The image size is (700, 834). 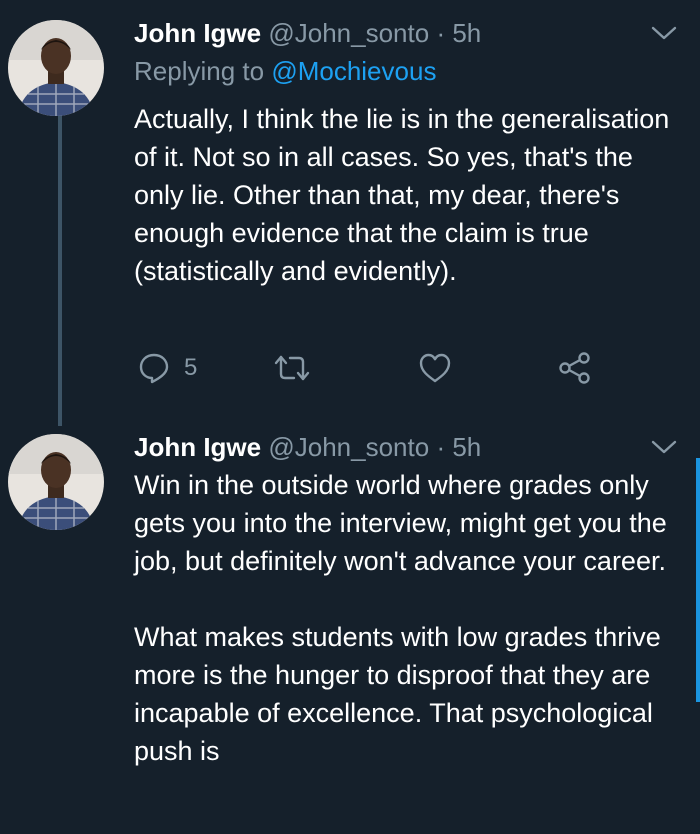 I want to click on retweet-icon, so click(x=292, y=368).